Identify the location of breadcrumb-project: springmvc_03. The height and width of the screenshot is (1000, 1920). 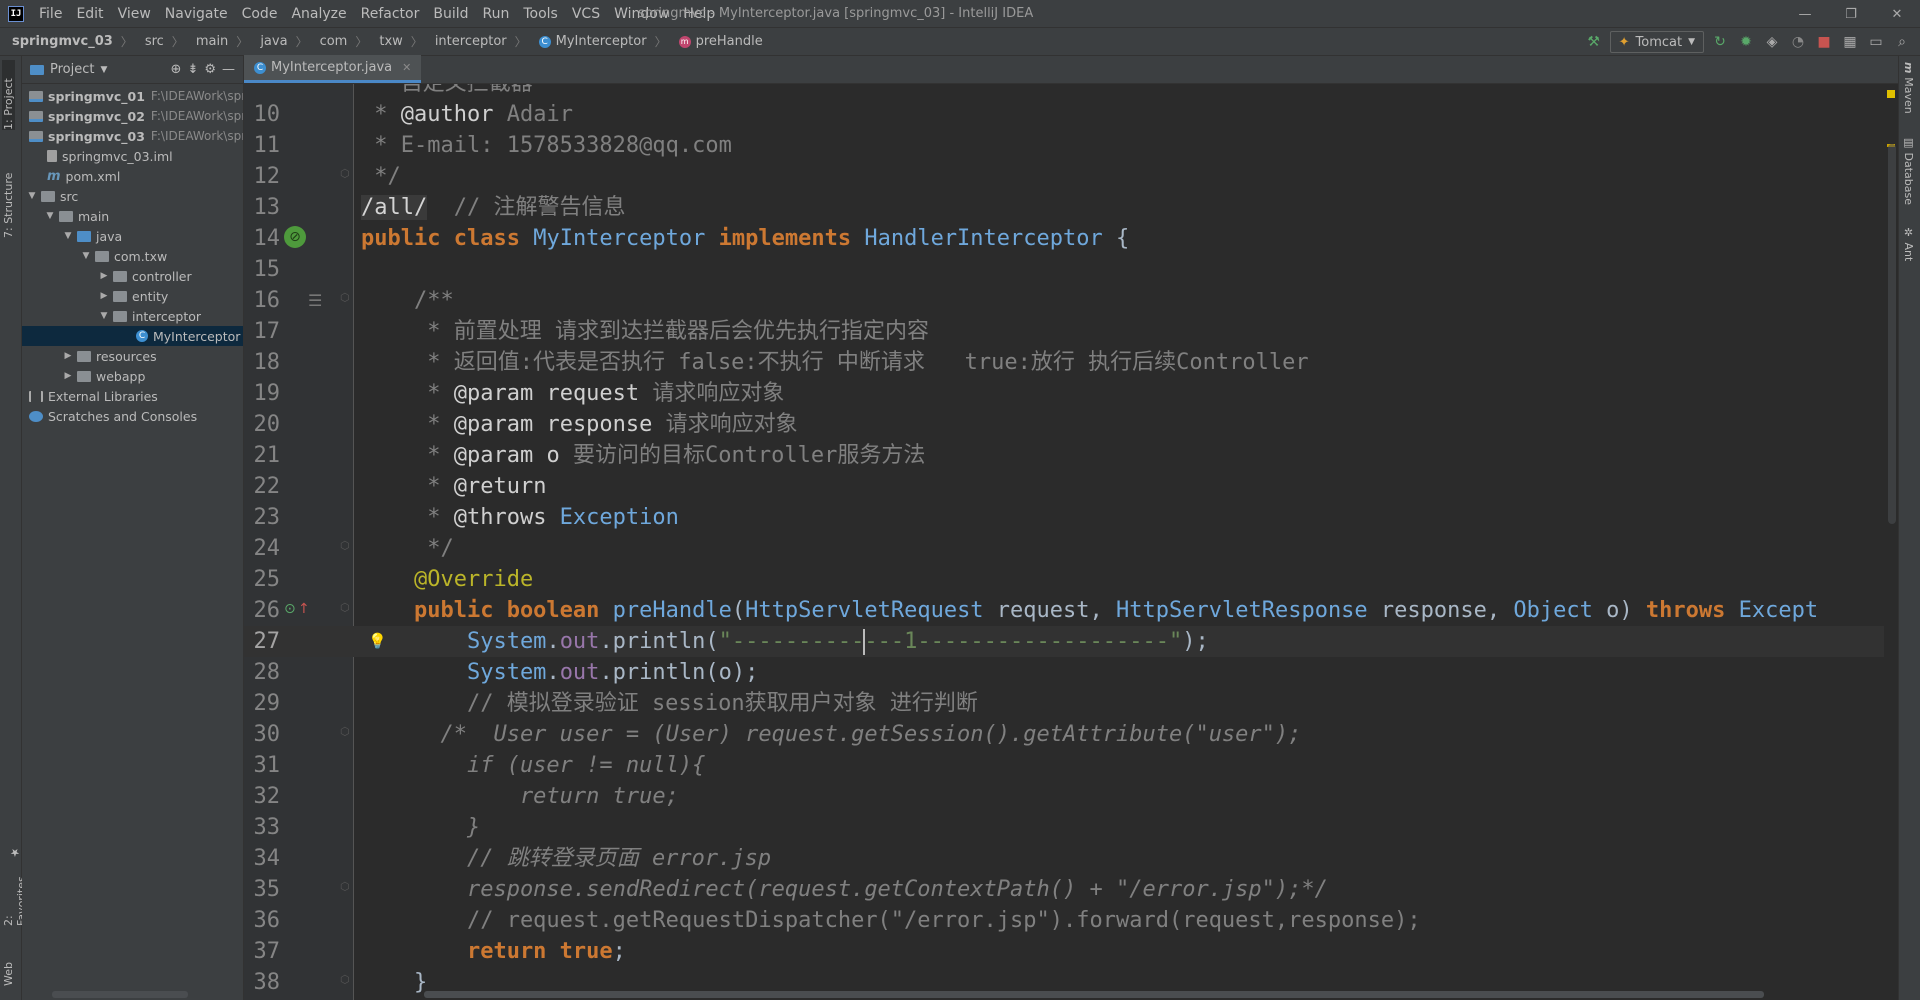
(56, 41).